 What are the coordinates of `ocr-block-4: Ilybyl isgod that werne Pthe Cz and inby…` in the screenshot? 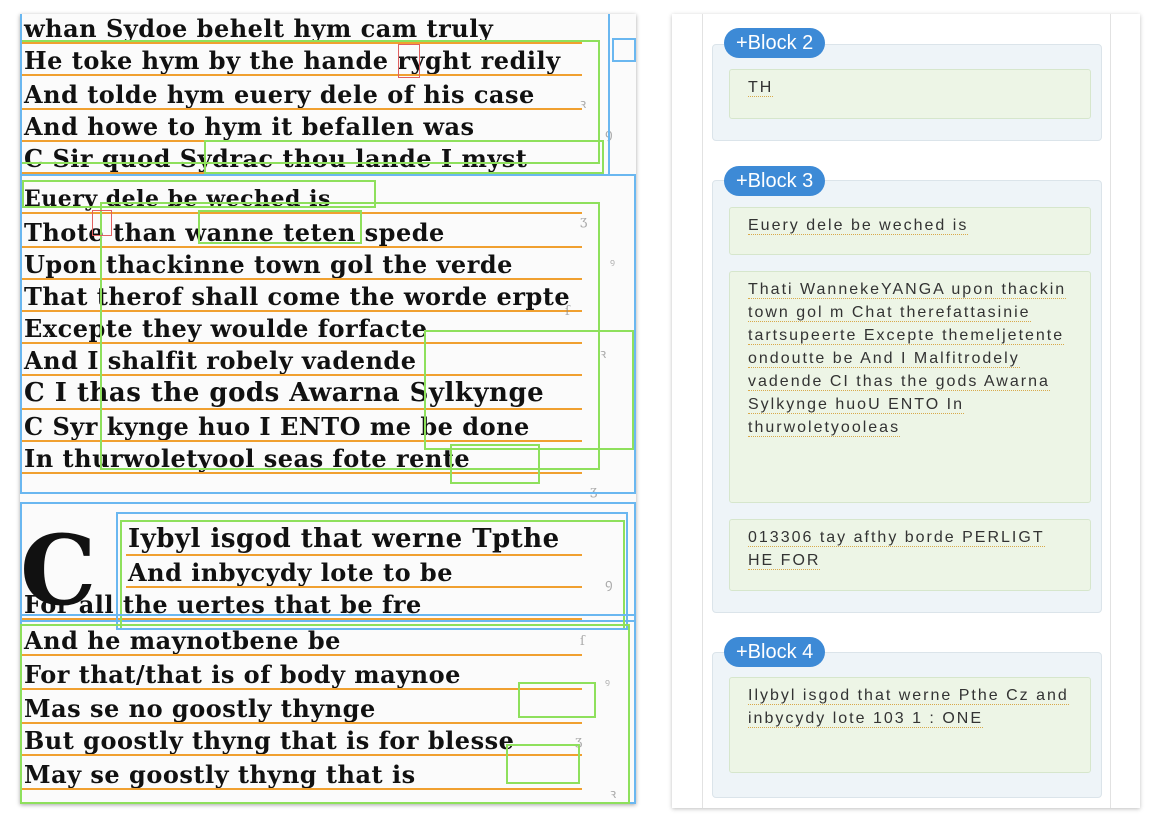 It's located at (907, 725).